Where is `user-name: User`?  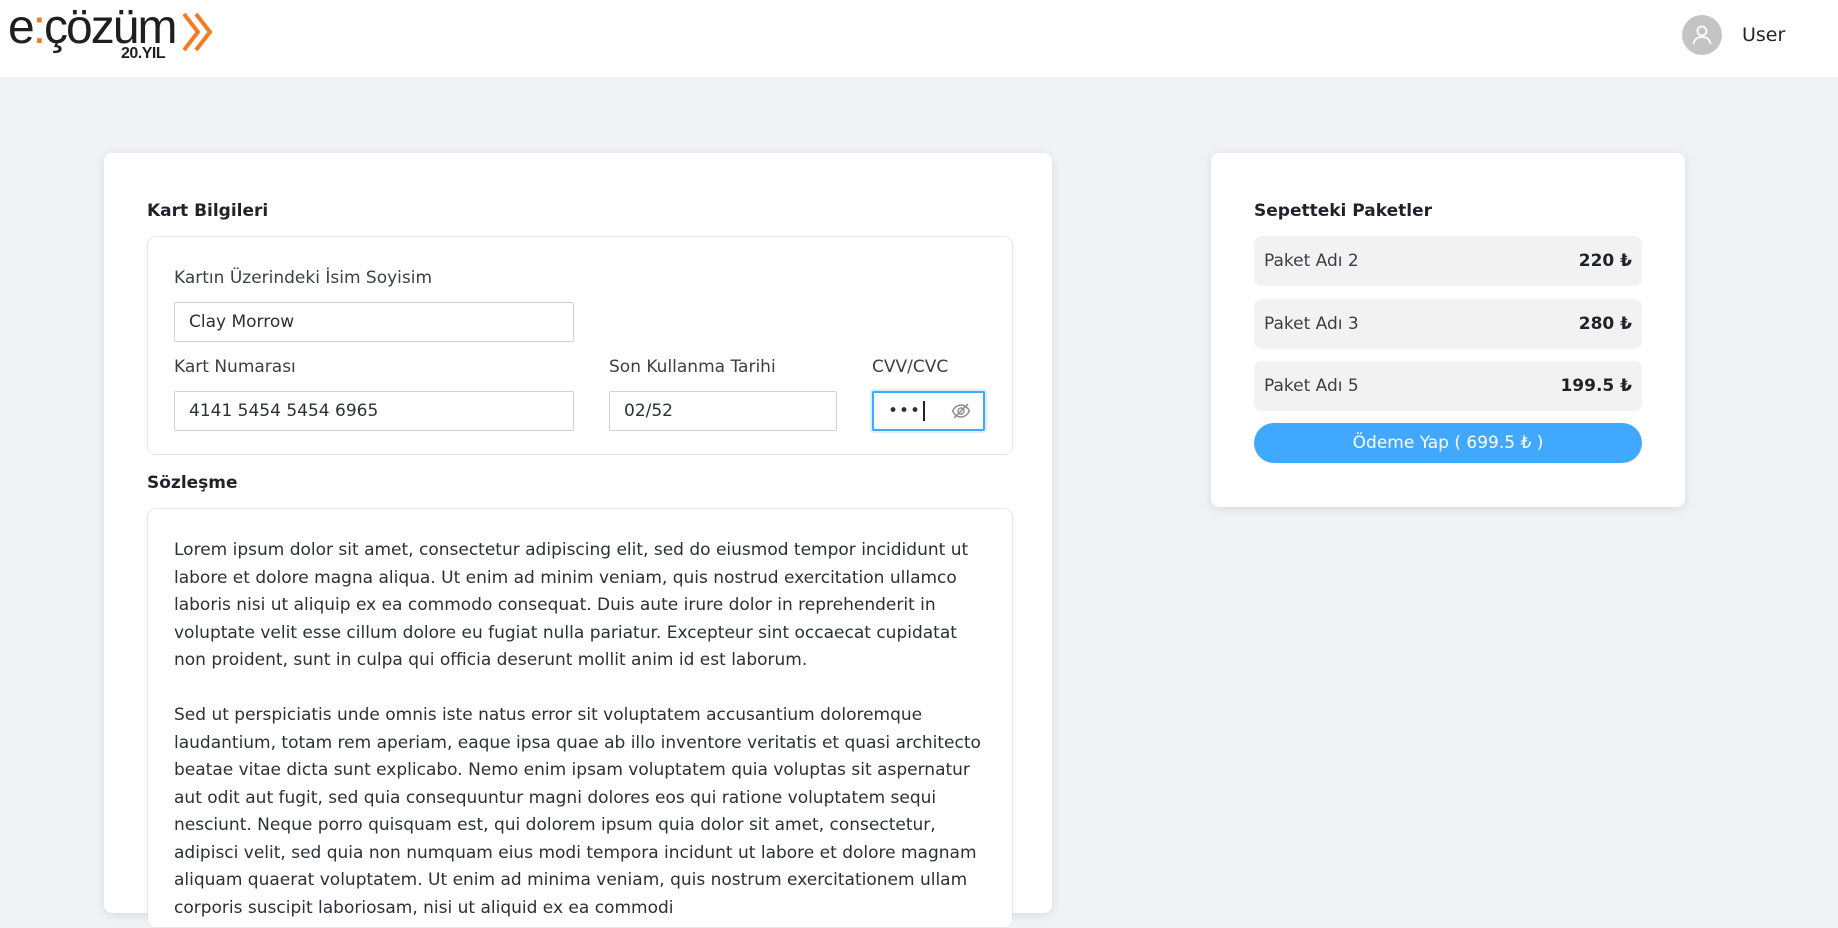 user-name: User is located at coordinates (1763, 35).